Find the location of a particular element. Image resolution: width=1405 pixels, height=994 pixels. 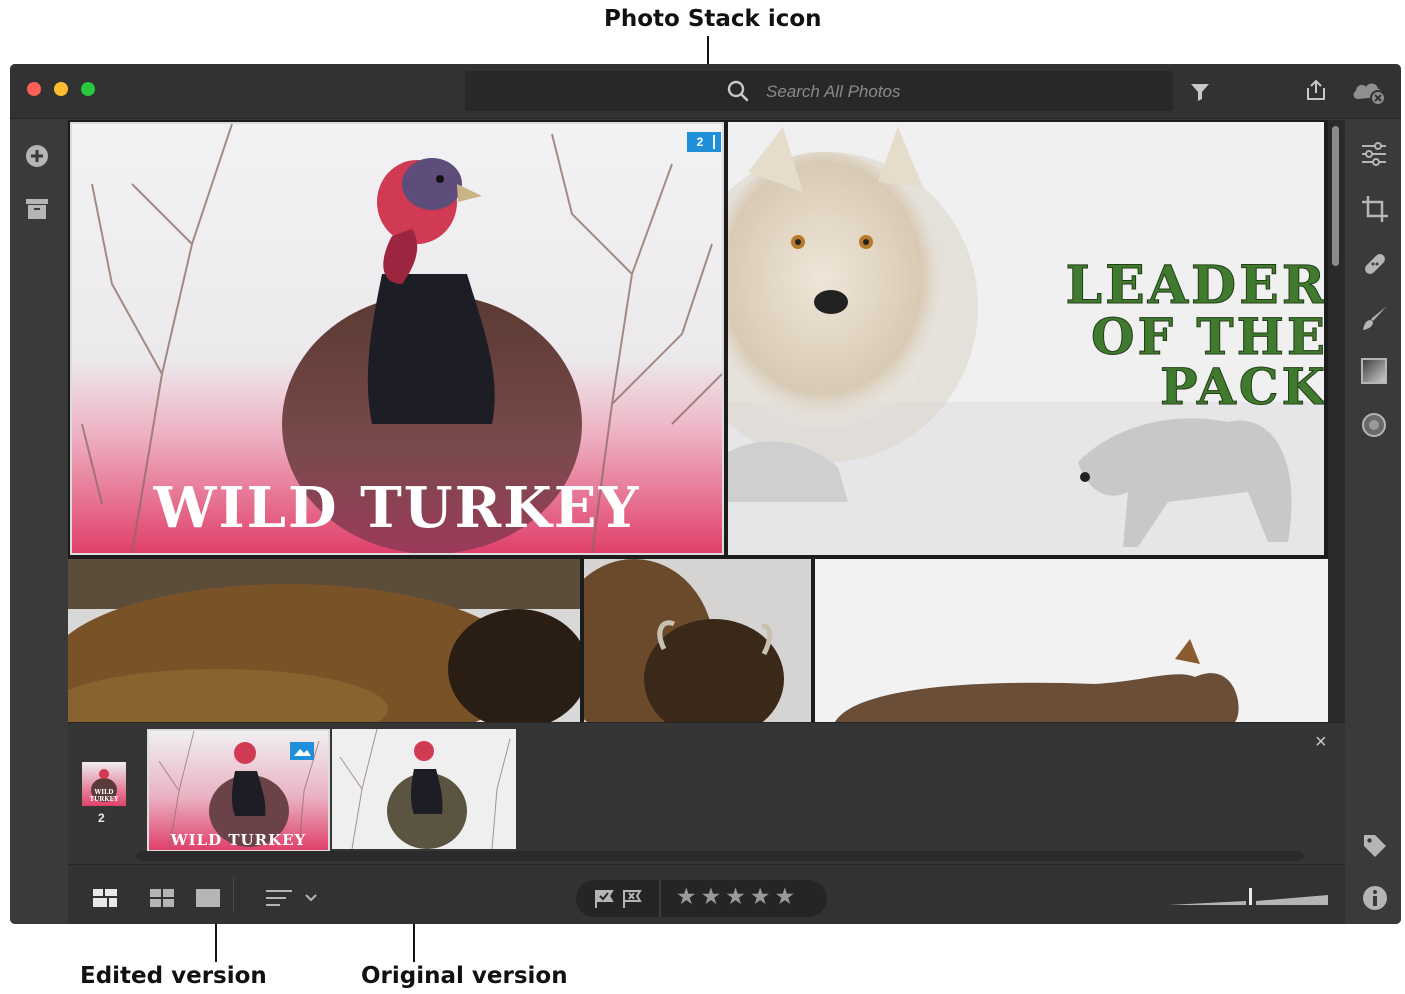

edited-version-label: WILD TURKEY is located at coordinates (238, 840).